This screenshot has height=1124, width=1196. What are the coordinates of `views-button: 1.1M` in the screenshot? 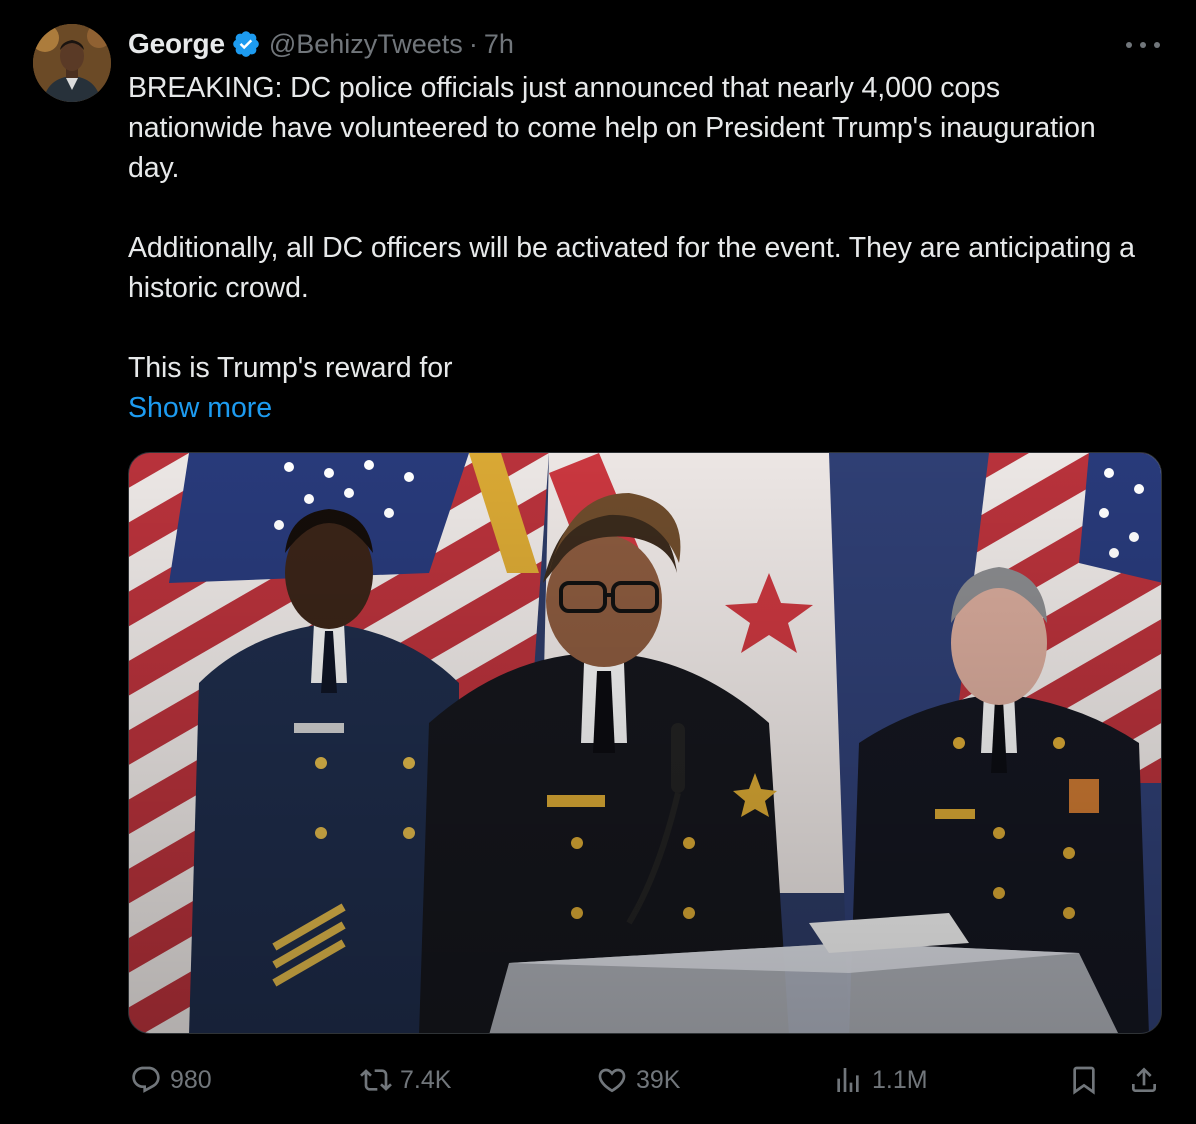 It's located at (880, 1080).